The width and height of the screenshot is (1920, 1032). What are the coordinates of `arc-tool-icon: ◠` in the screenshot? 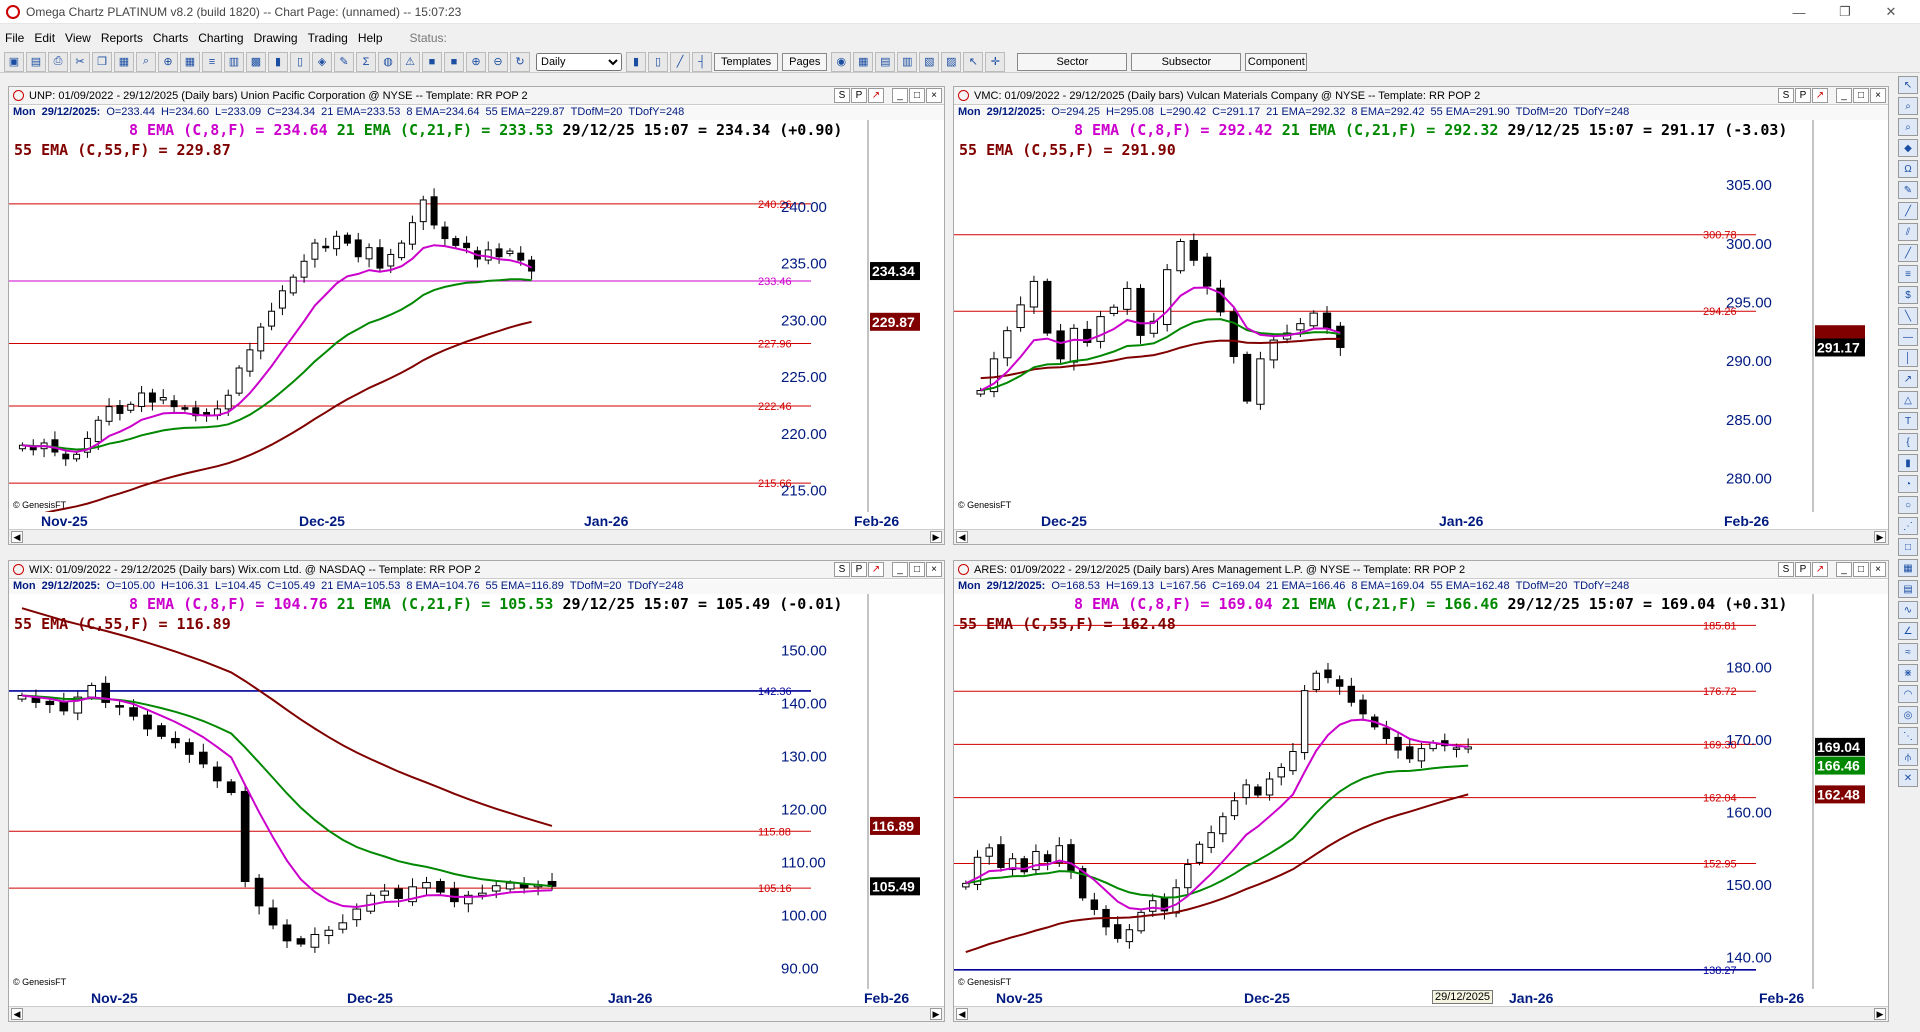 It's located at (1908, 694).